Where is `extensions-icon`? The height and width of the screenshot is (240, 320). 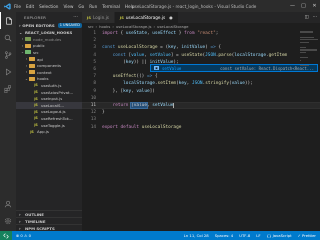 extensions-icon is located at coordinates (8, 88).